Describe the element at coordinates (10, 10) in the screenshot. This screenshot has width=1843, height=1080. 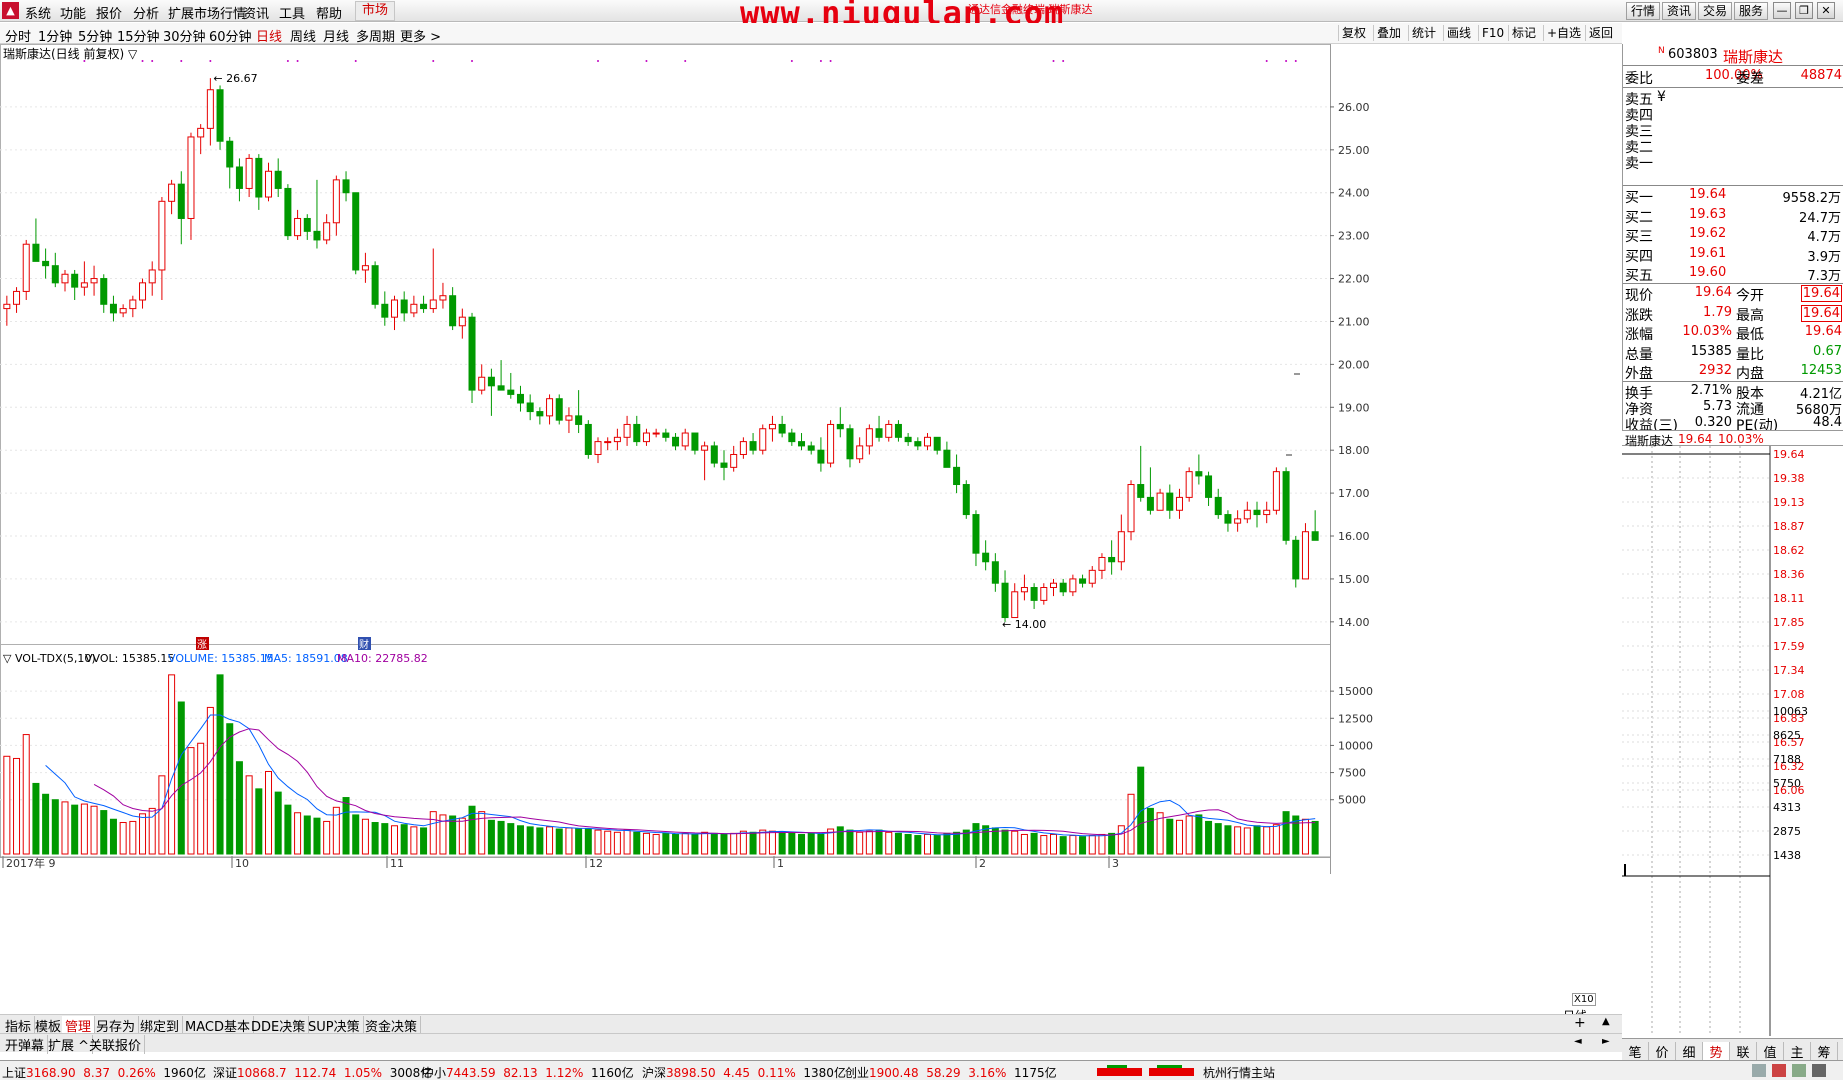
I see `app-logo-icon: ▲` at that location.